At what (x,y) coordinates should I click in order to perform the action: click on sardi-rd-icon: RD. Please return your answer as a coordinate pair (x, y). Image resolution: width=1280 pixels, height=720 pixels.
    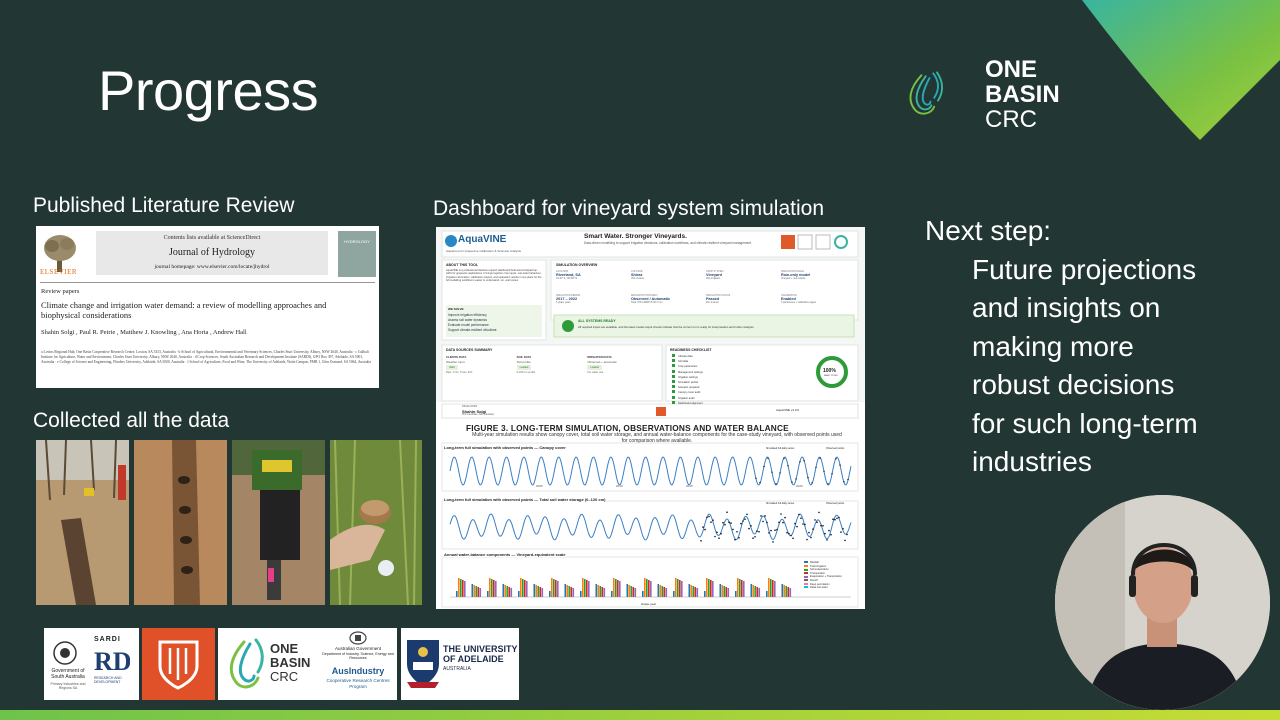
    Looking at the image, I should click on (112, 660).